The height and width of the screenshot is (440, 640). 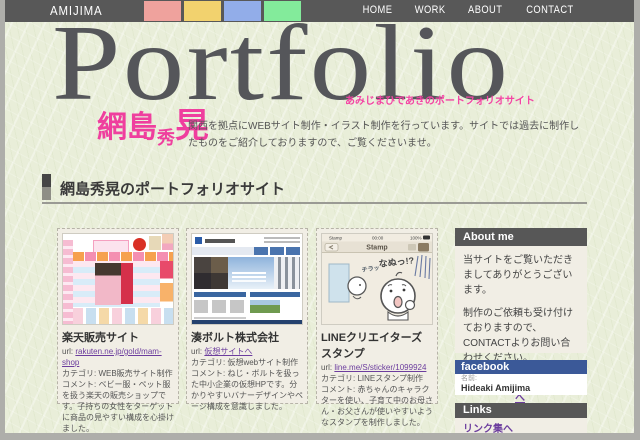 I want to click on thumb2-nav-buttons, so click(x=278, y=251).